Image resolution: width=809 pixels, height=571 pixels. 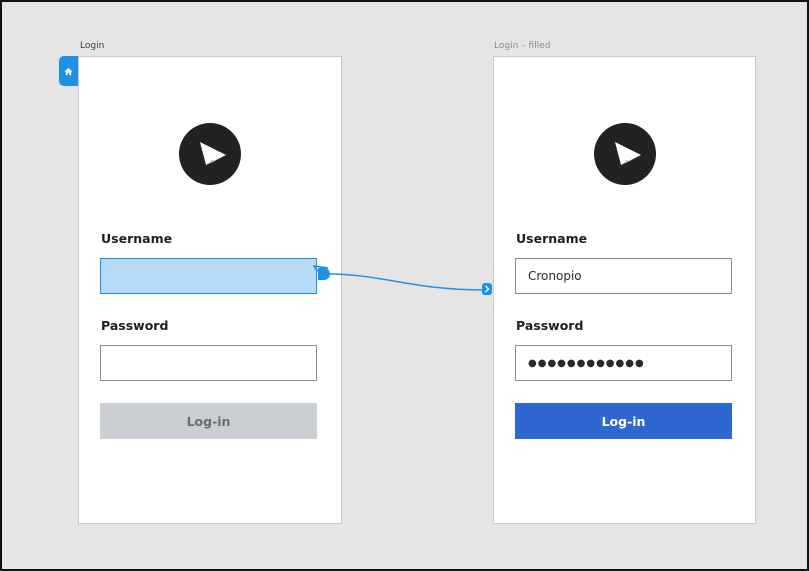 What do you see at coordinates (324, 274) in the screenshot?
I see `connector-start-handle` at bounding box center [324, 274].